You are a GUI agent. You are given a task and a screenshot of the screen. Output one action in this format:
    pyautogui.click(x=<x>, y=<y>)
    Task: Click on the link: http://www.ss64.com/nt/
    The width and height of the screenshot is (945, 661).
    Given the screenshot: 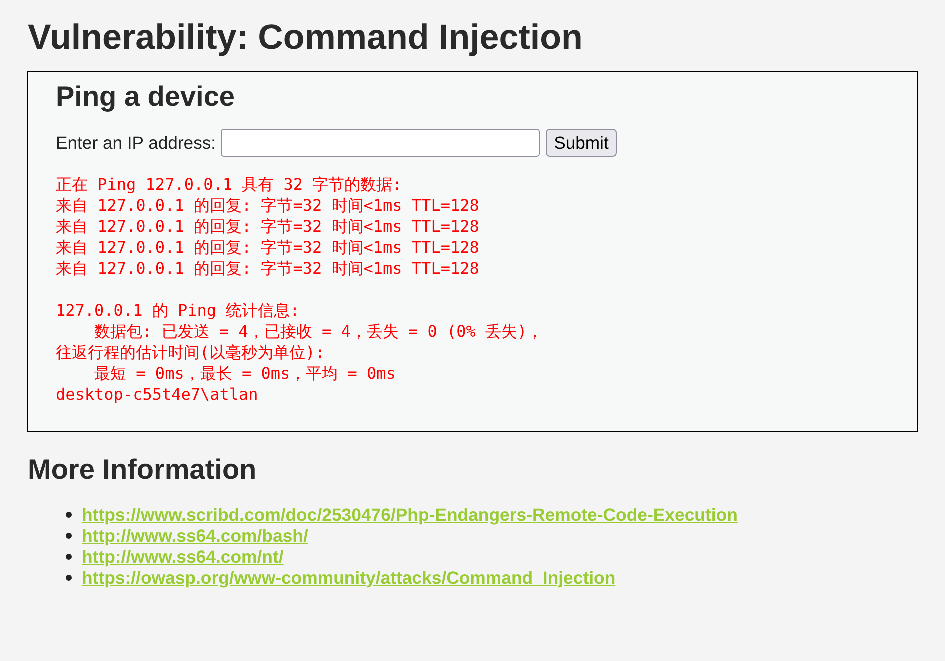 What is the action you would take?
    pyautogui.click(x=183, y=556)
    